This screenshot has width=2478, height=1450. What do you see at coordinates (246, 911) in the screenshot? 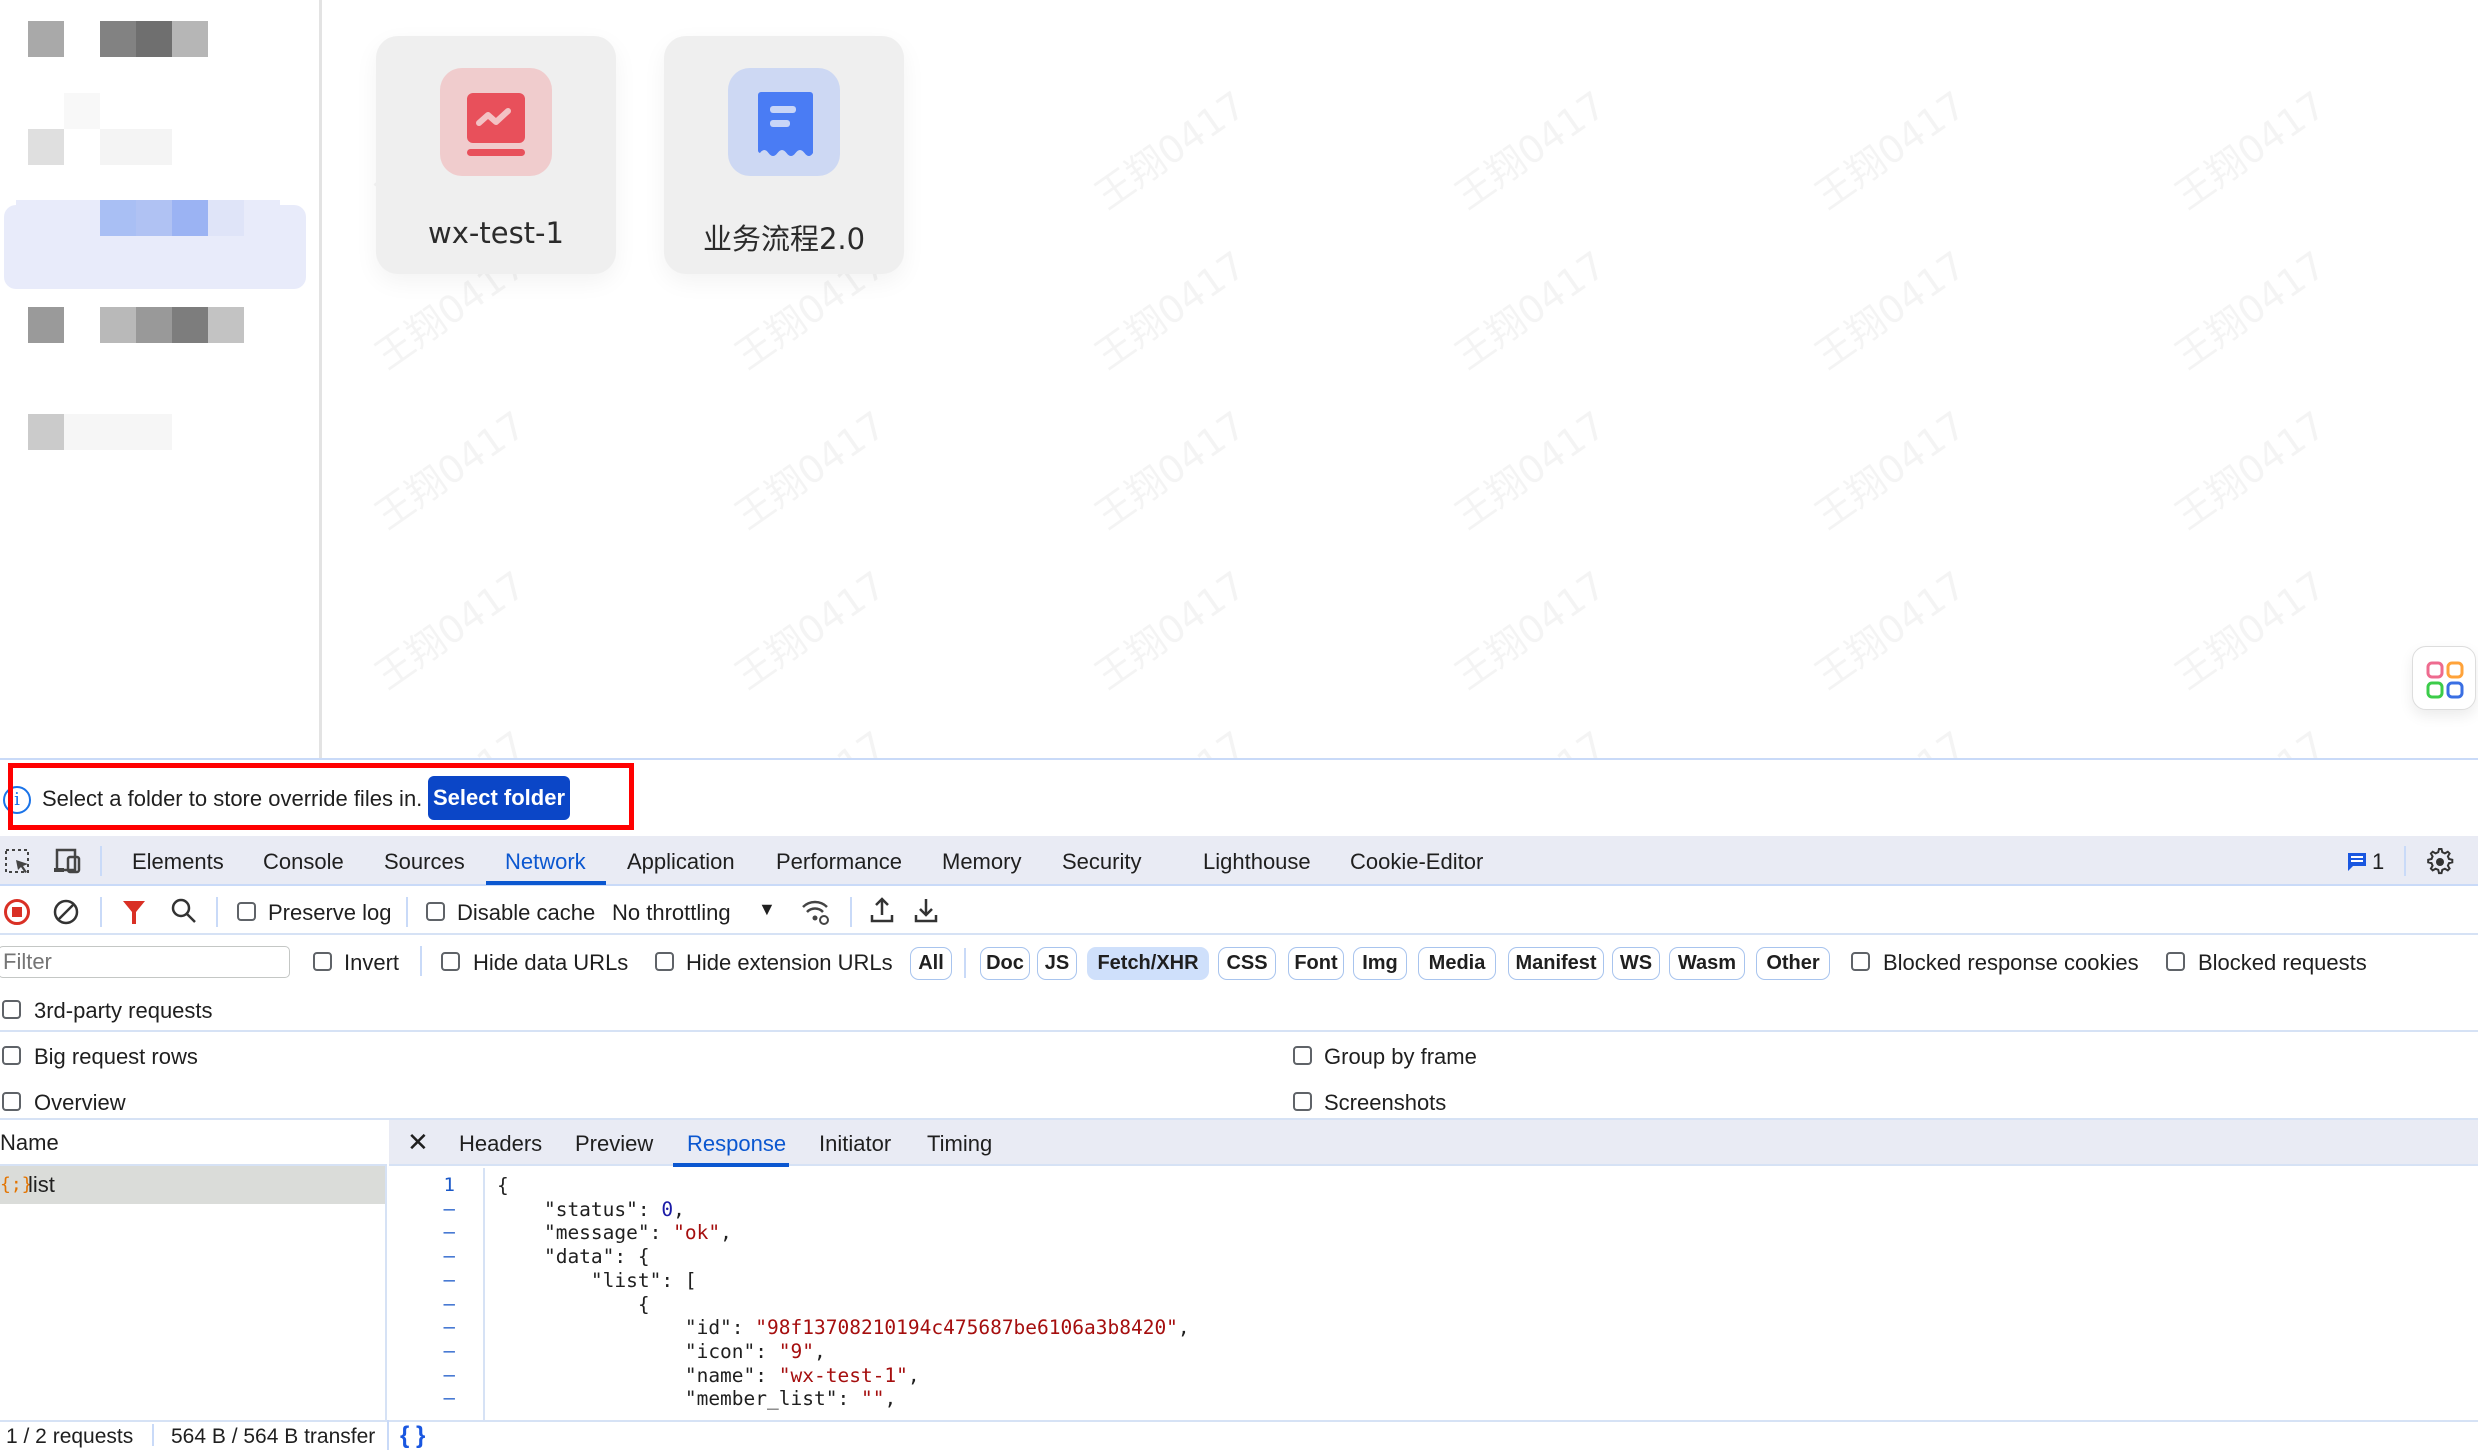
I see `preserve-log-checkbox` at bounding box center [246, 911].